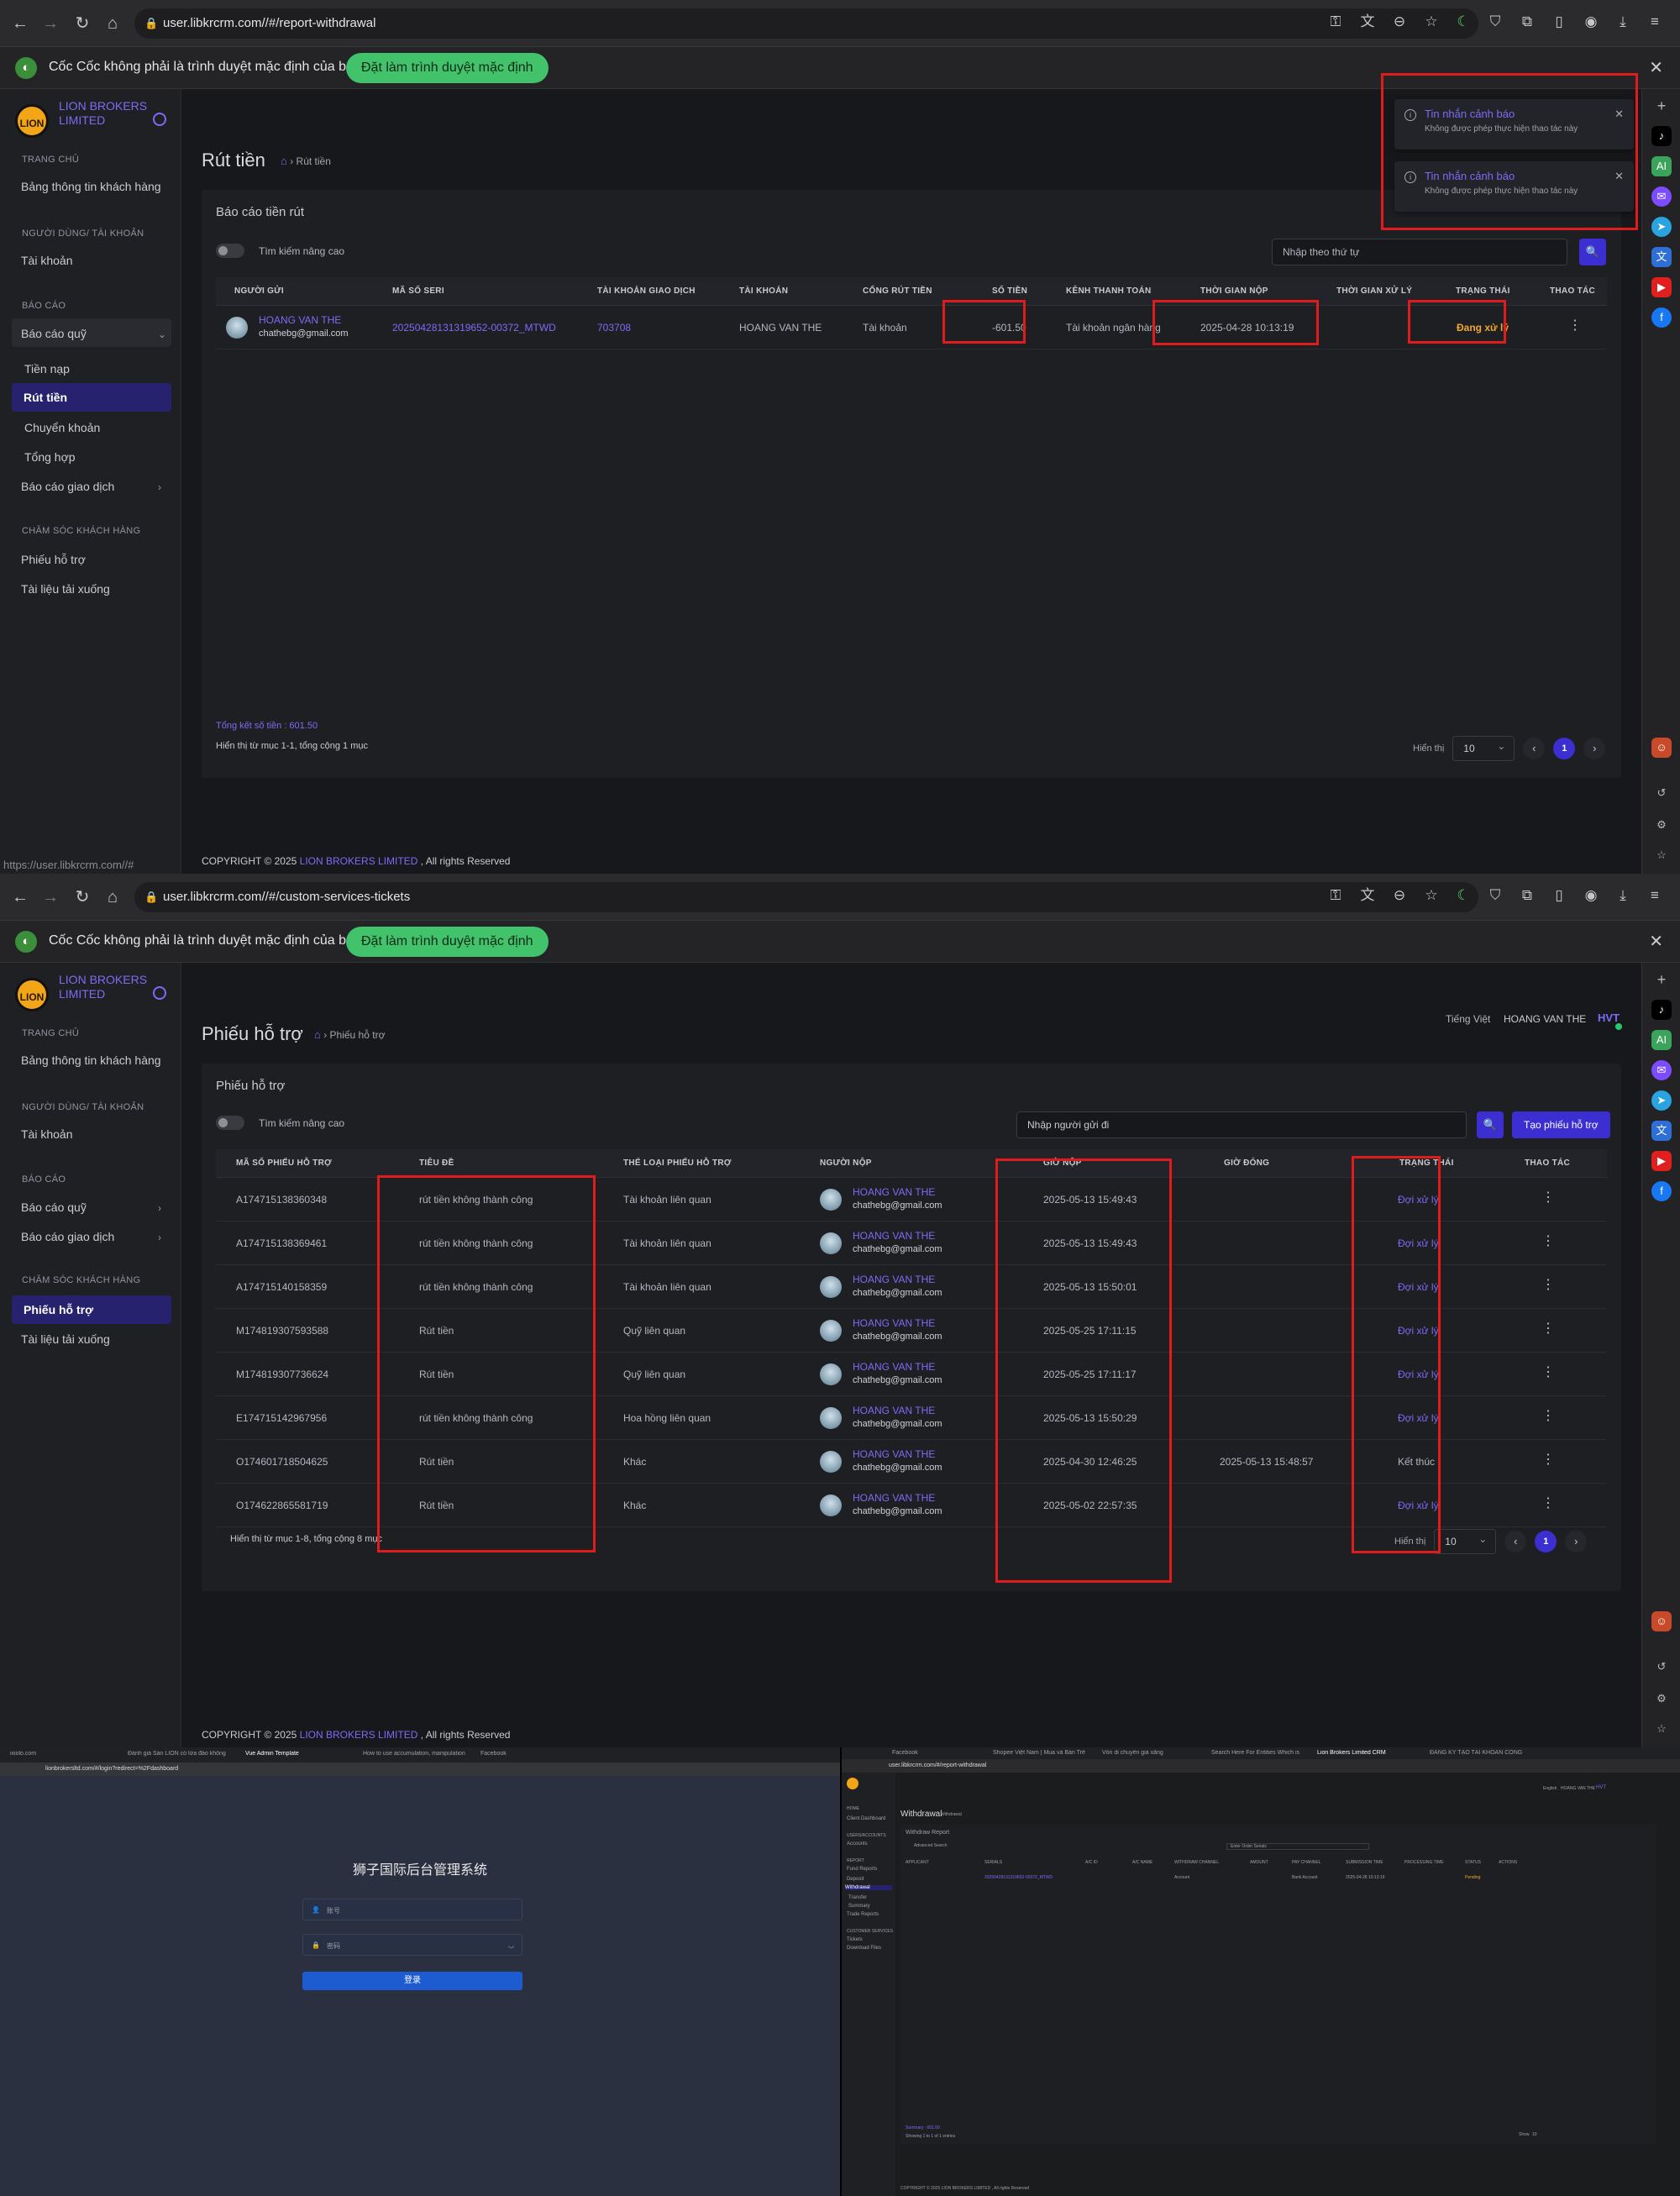  Describe the element at coordinates (64, 1754) in the screenshot. I see `tab-1: ixiolo.com` at that location.